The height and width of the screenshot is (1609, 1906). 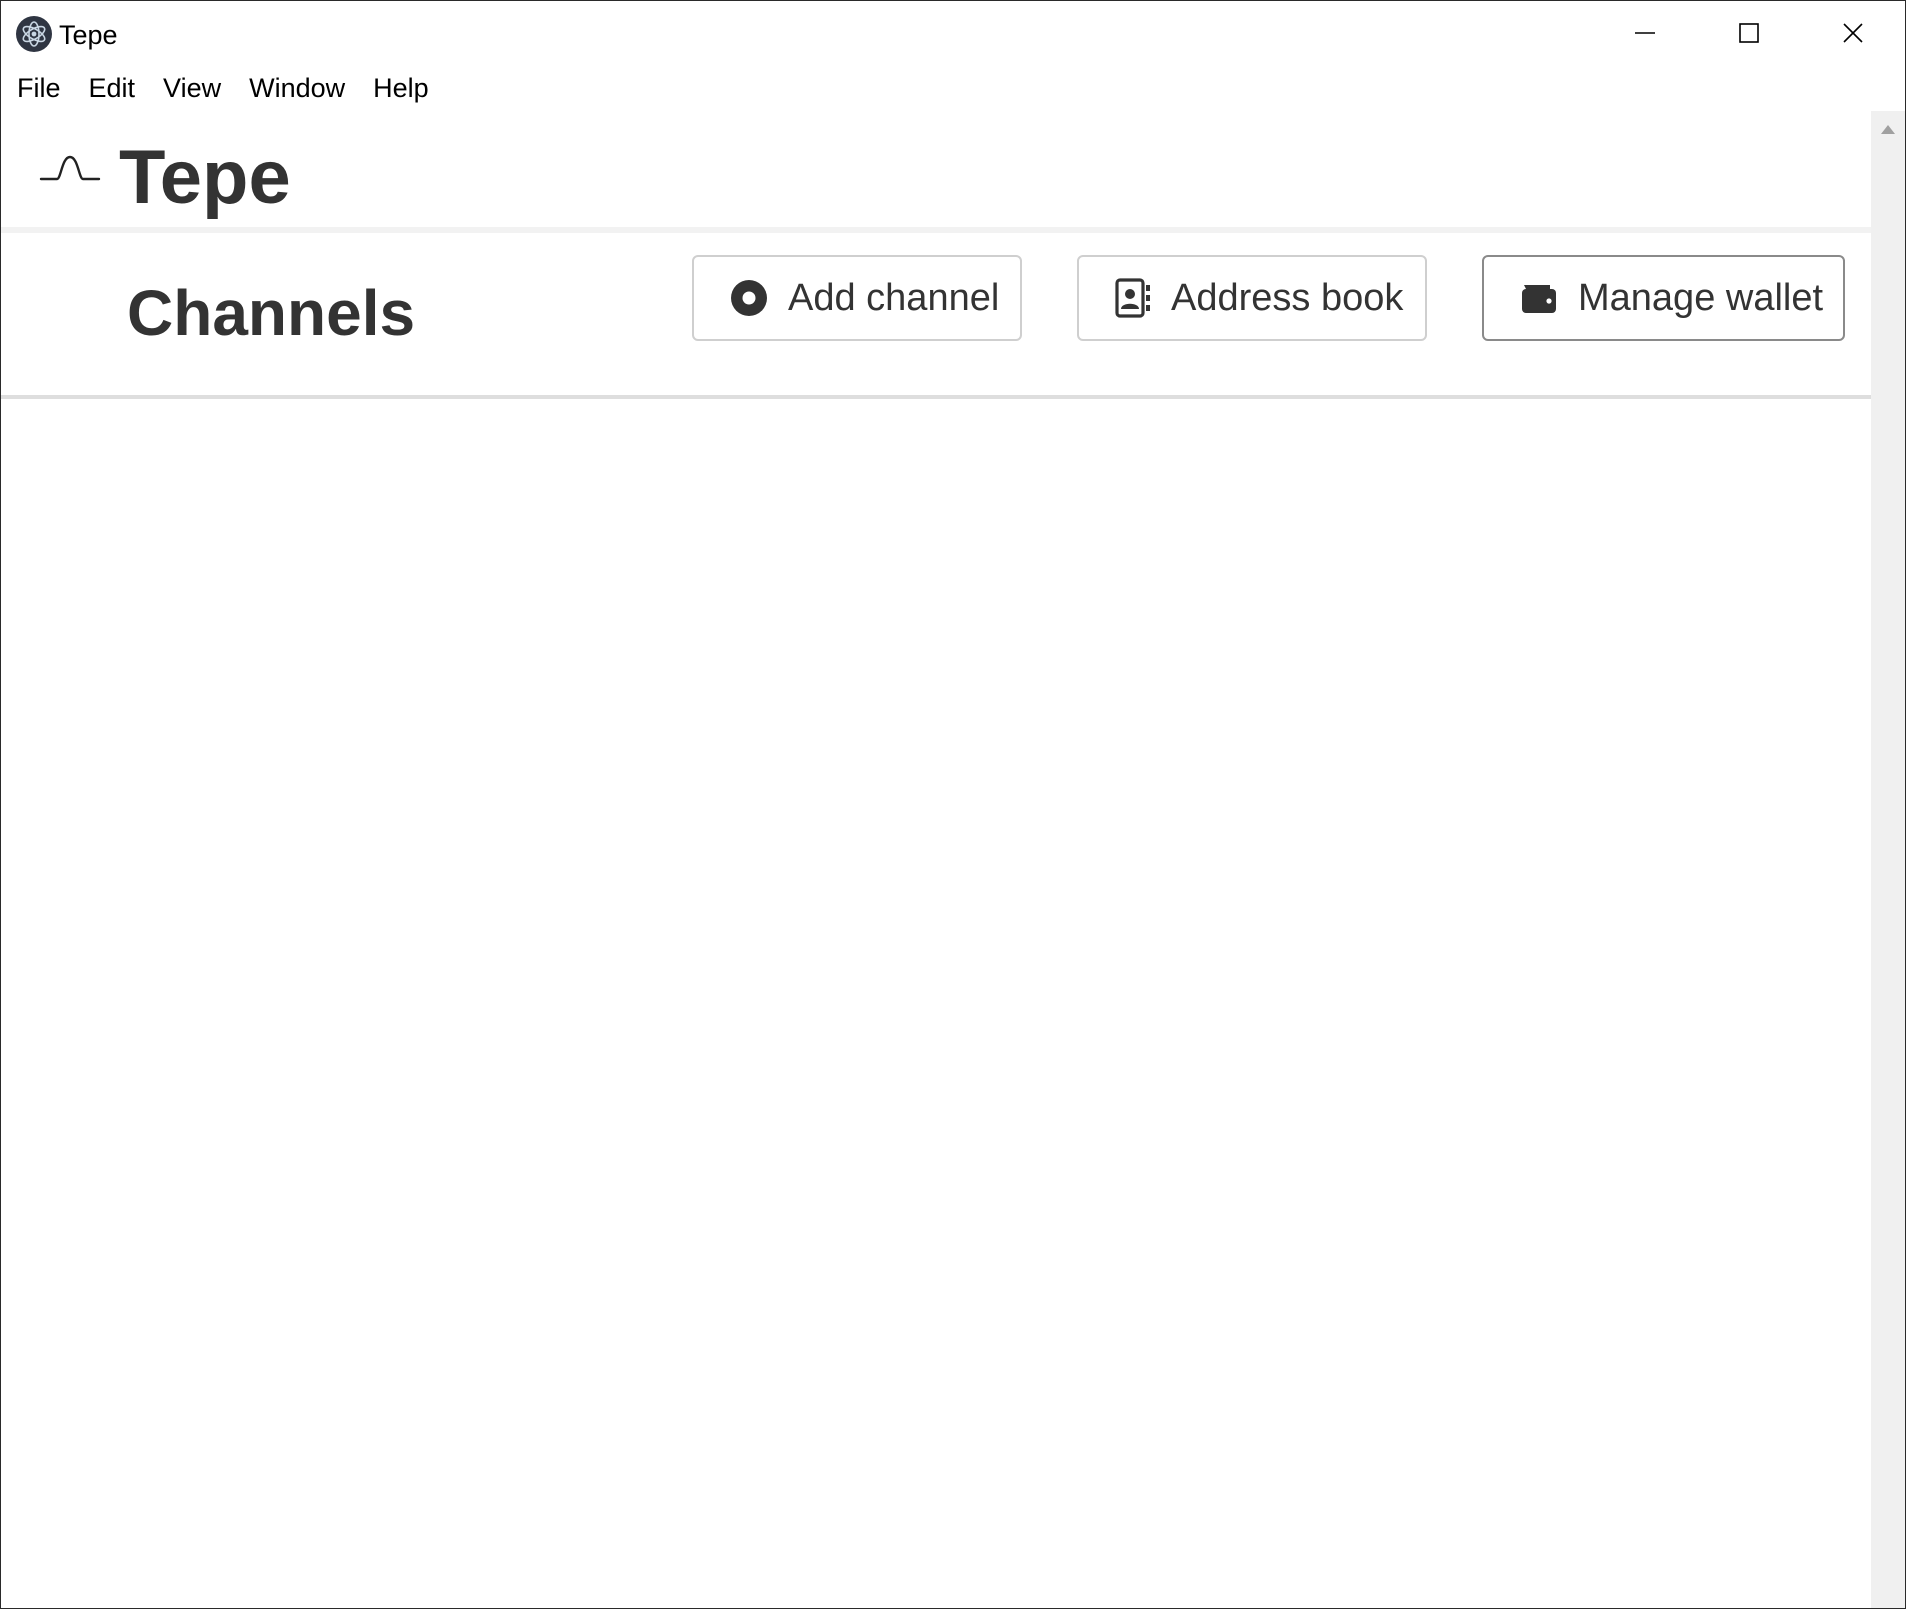 What do you see at coordinates (271, 313) in the screenshot?
I see `page-title: Channels` at bounding box center [271, 313].